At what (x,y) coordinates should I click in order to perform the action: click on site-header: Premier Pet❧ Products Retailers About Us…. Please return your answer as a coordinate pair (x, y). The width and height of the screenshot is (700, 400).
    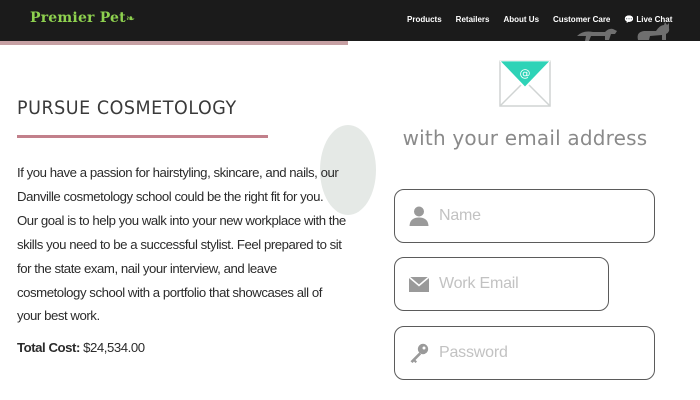
    Looking at the image, I should click on (350, 20).